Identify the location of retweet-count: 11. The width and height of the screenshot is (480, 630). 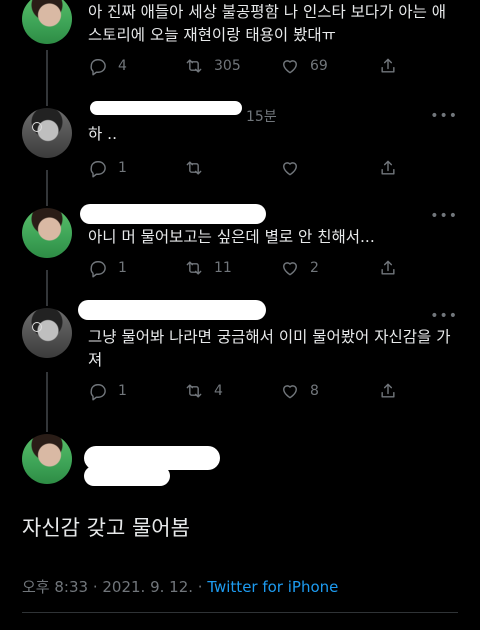
(223, 268).